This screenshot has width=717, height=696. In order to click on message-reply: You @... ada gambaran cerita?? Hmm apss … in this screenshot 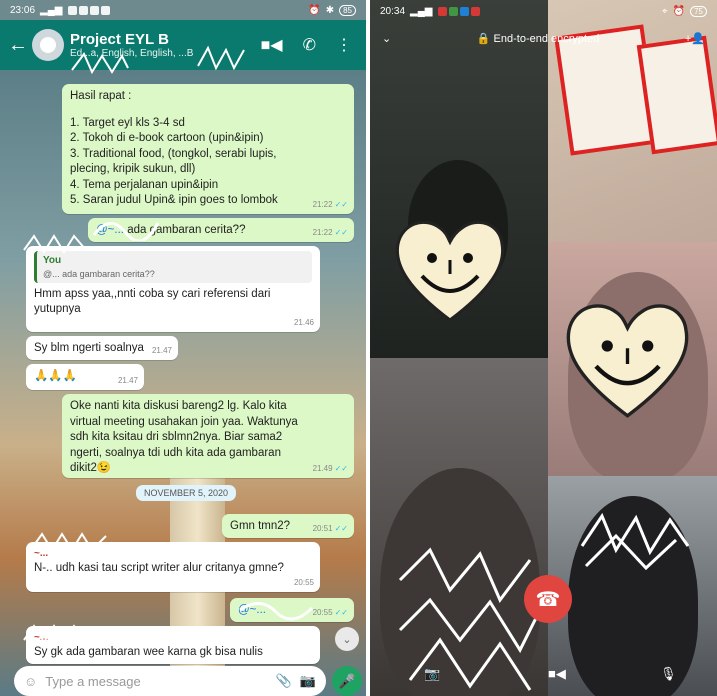, I will do `click(173, 289)`.